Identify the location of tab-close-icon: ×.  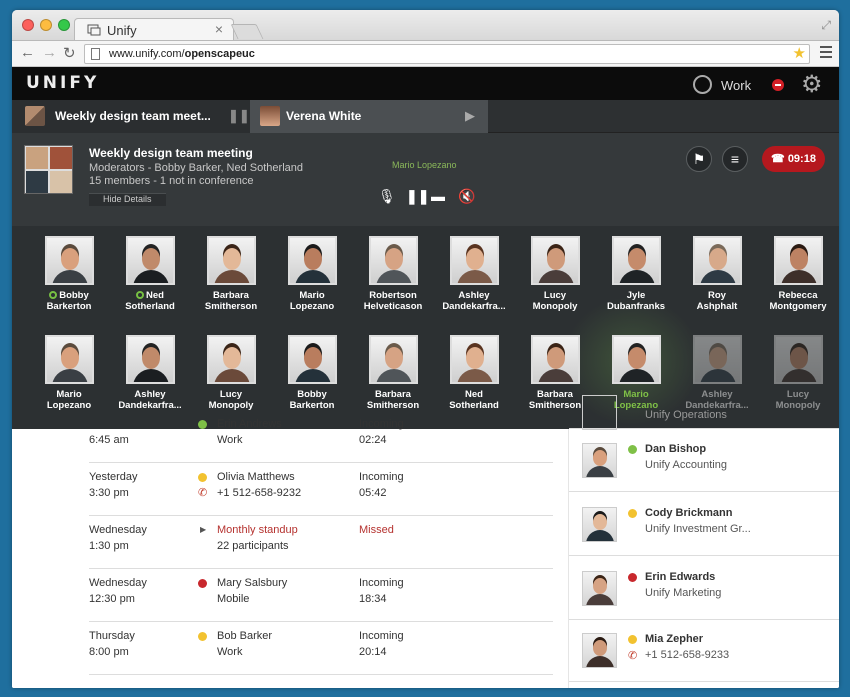
(219, 29).